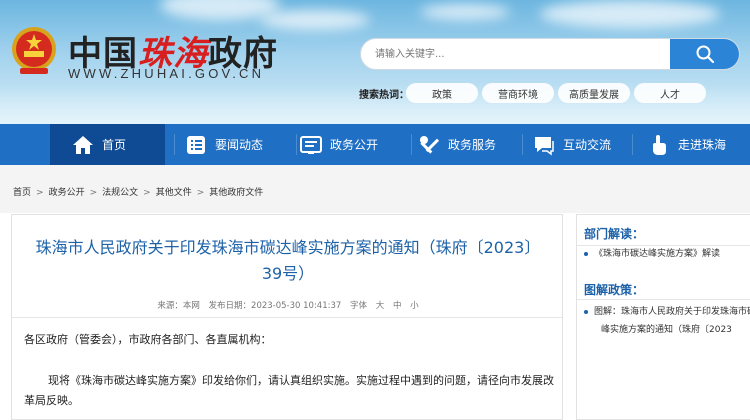 The height and width of the screenshot is (420, 750). Describe the element at coordinates (670, 93) in the screenshot. I see `hot-tag-talent: 人才` at that location.